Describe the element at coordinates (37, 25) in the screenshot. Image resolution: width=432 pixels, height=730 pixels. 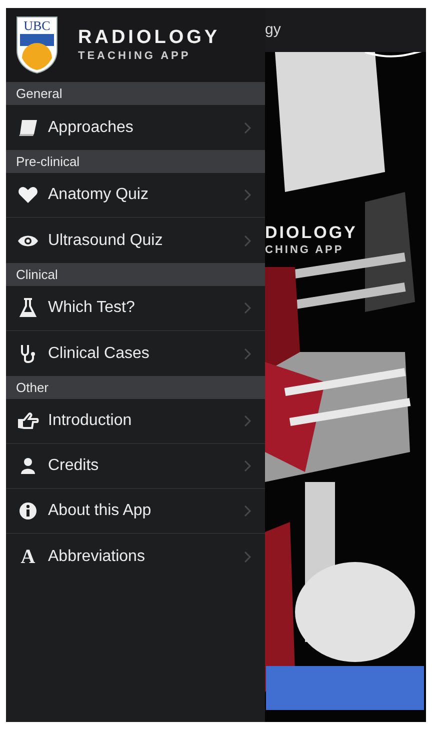
I see `logo-text: UBC` at that location.